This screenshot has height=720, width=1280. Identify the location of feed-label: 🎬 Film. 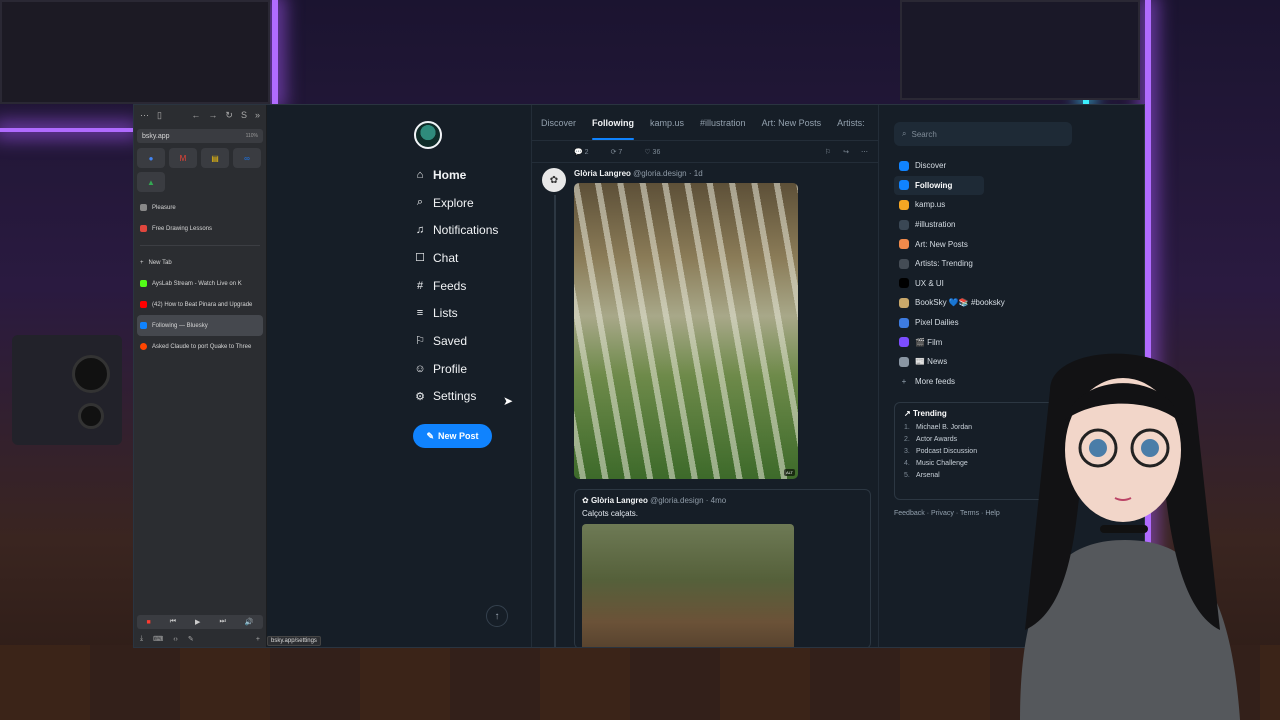
(929, 342).